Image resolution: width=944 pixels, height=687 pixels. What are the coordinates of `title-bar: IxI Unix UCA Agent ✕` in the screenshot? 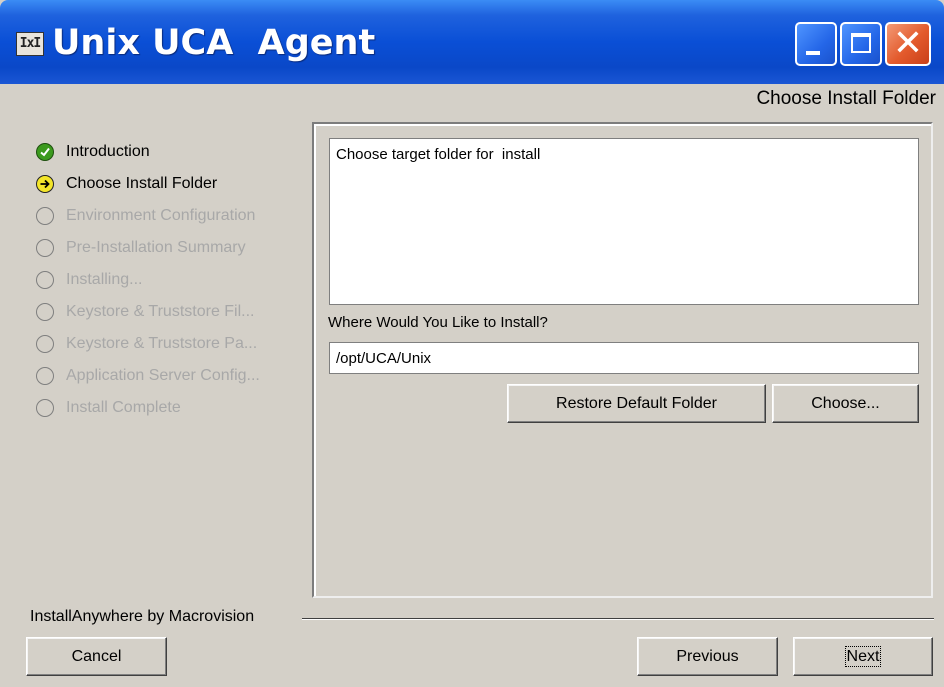 It's located at (472, 42).